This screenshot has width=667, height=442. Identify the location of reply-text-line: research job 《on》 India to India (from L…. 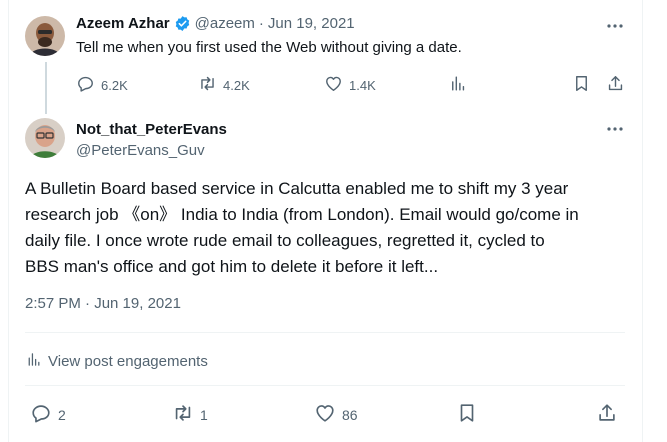
(302, 214).